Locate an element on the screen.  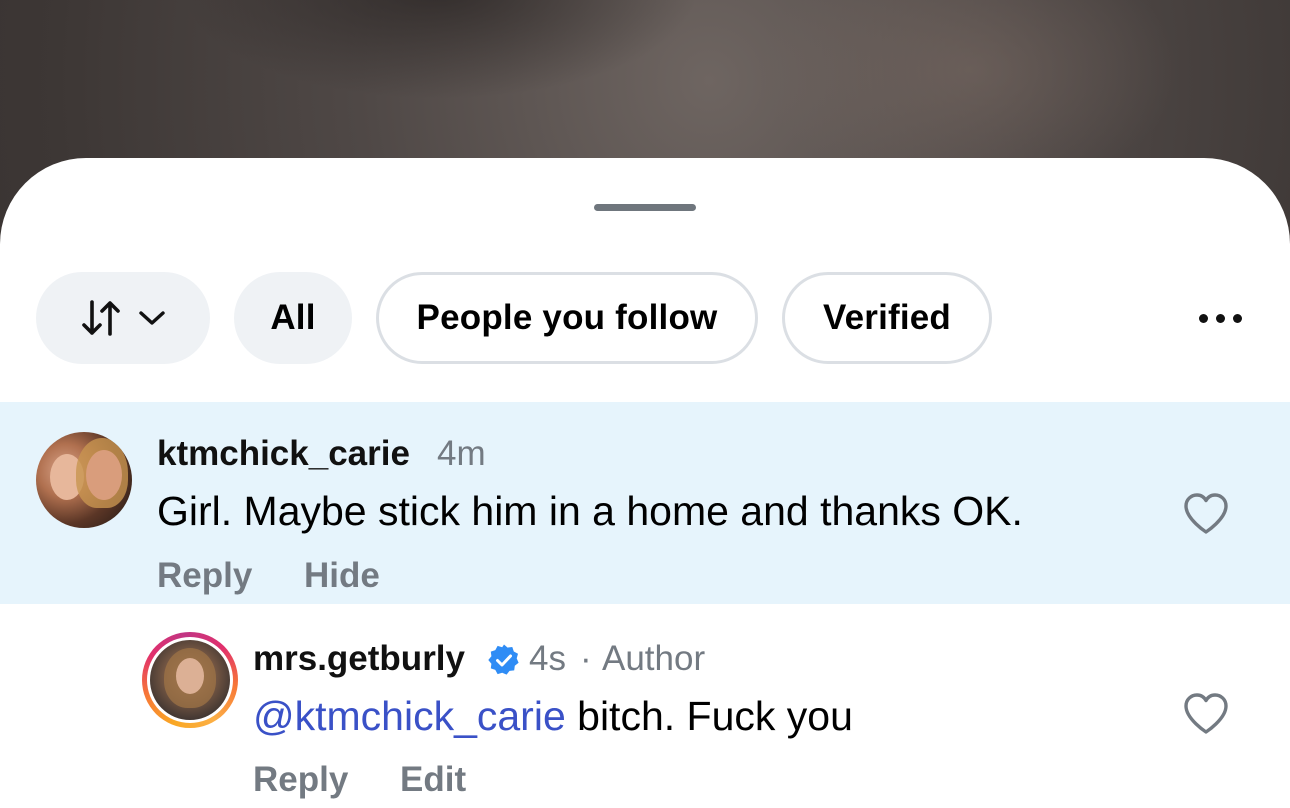
reply-text: @ktmchick_carie bitch. Fuck you is located at coordinates (553, 716).